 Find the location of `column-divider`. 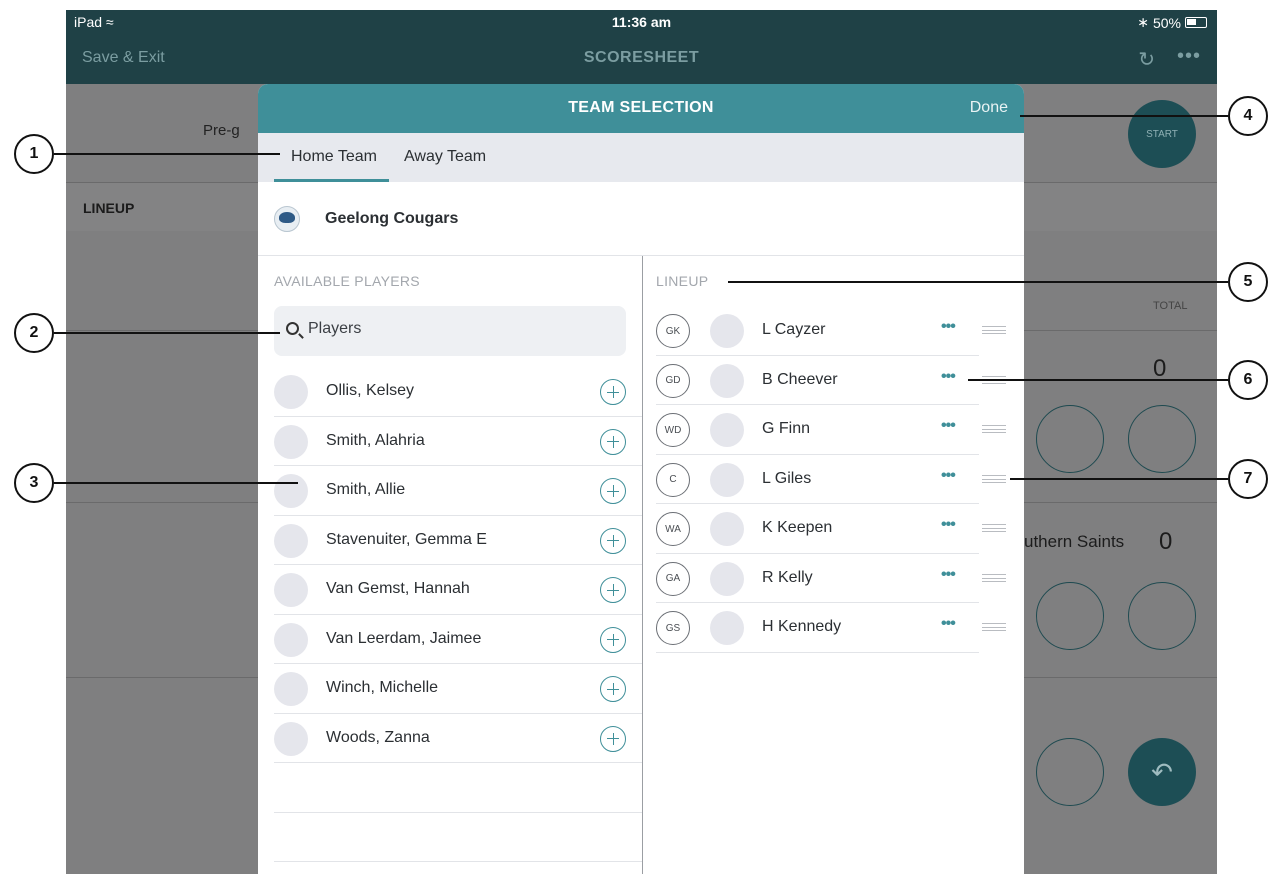

column-divider is located at coordinates (642, 565).